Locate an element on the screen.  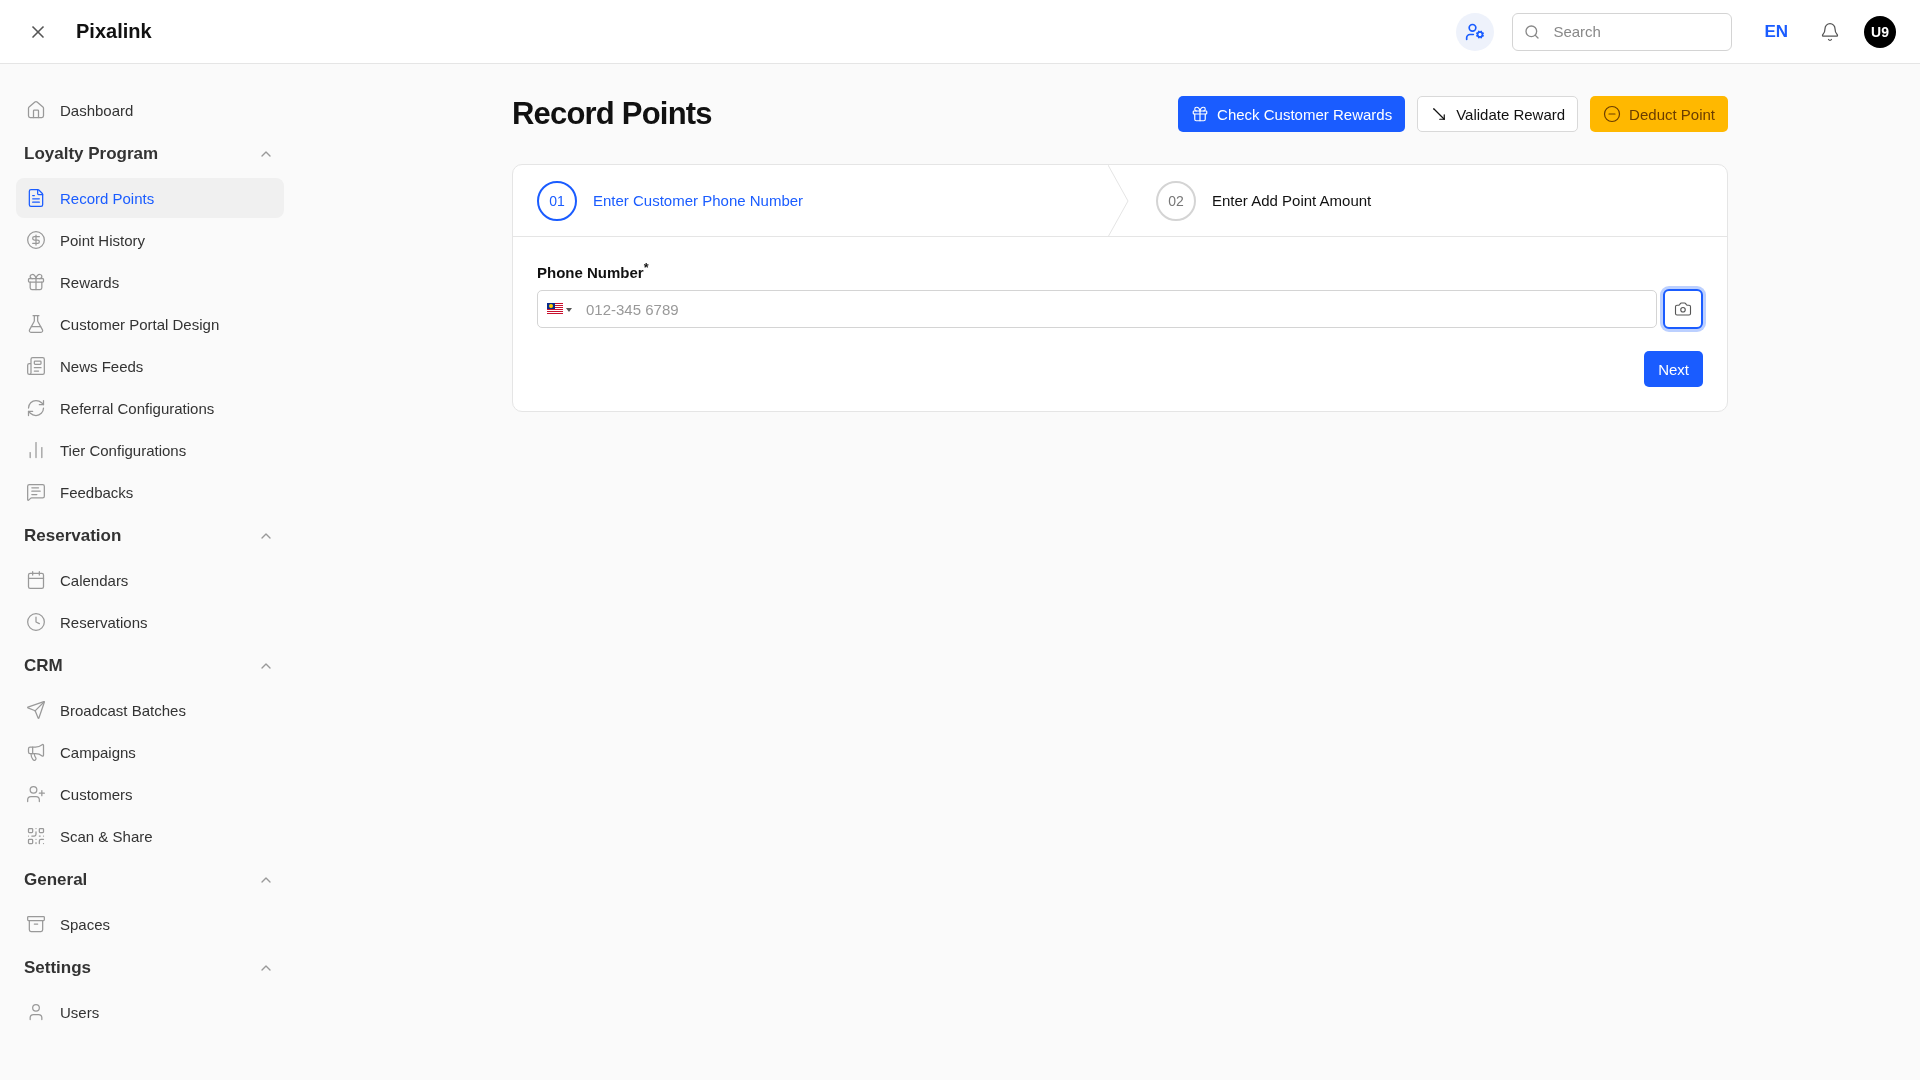
document-icon is located at coordinates (36, 198).